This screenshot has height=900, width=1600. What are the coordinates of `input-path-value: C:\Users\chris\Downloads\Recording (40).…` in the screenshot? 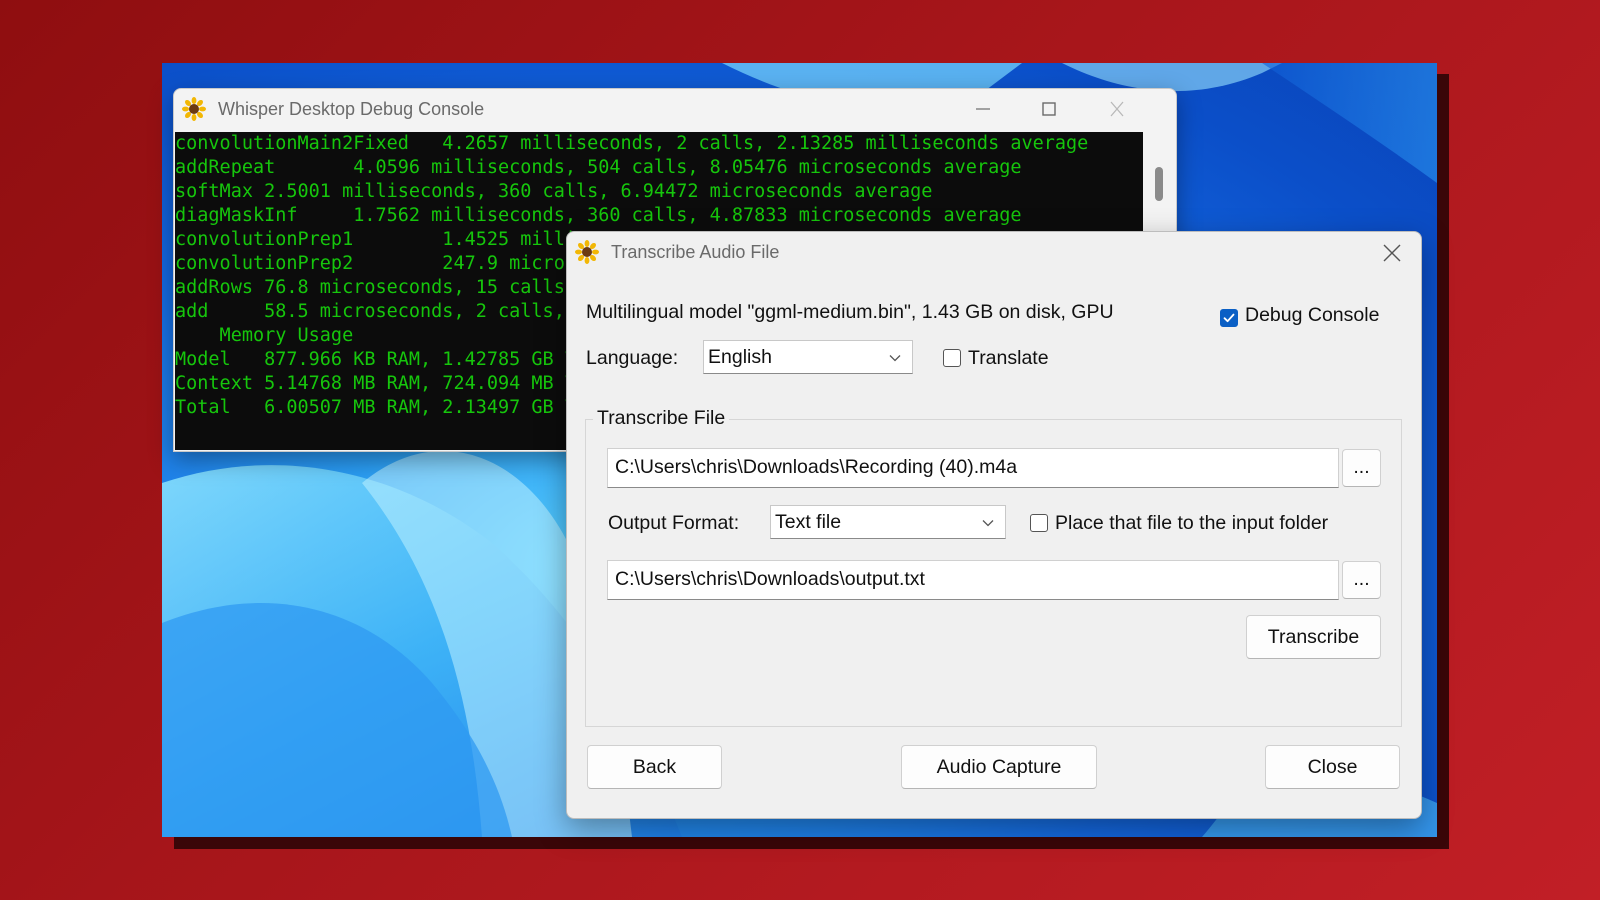 It's located at (816, 467).